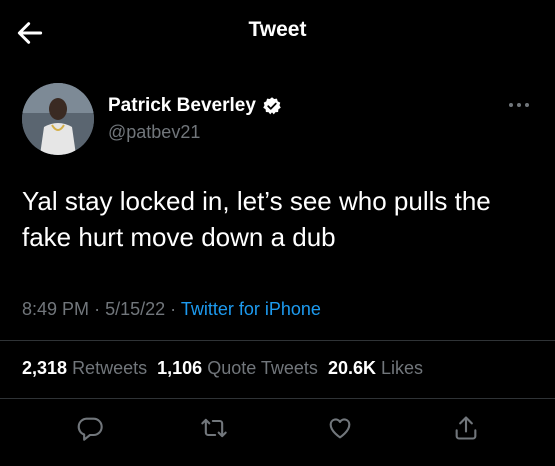 The image size is (555, 466). I want to click on page-title: Tweet, so click(277, 29).